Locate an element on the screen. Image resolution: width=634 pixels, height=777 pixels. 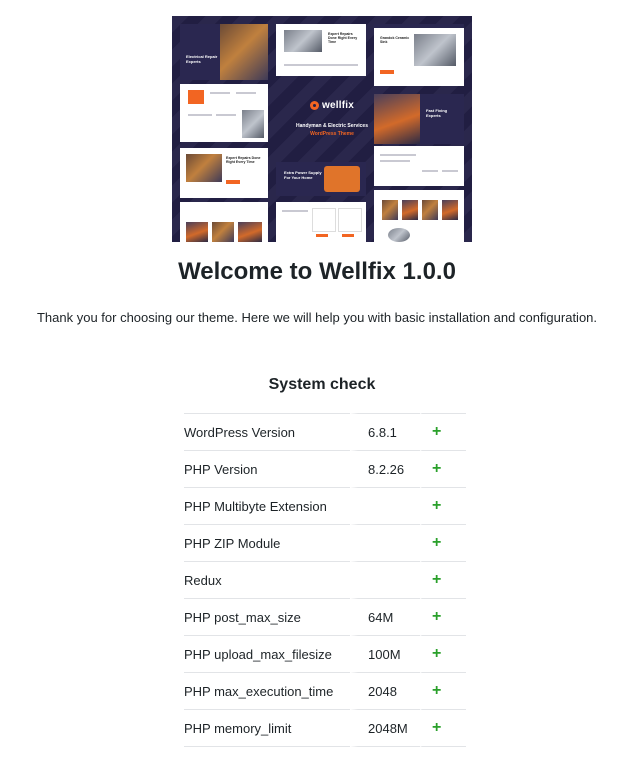
preview-card-products: Expert Repairs Done Right Every Time is located at coordinates (321, 50).